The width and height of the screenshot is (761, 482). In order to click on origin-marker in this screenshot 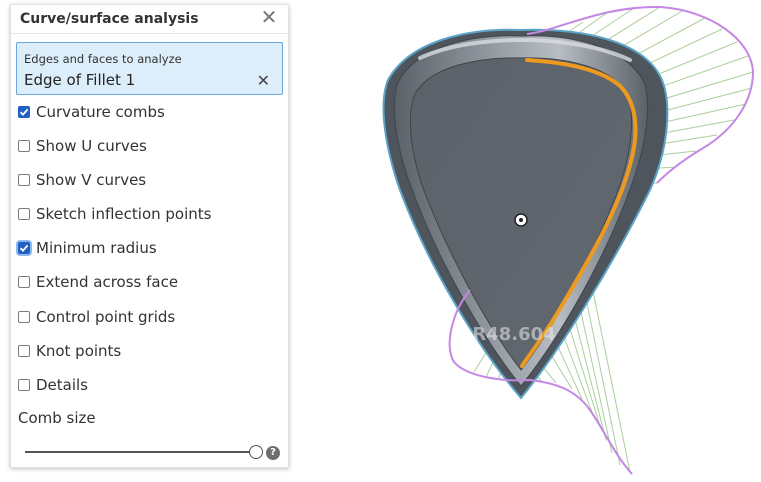, I will do `click(521, 220)`.